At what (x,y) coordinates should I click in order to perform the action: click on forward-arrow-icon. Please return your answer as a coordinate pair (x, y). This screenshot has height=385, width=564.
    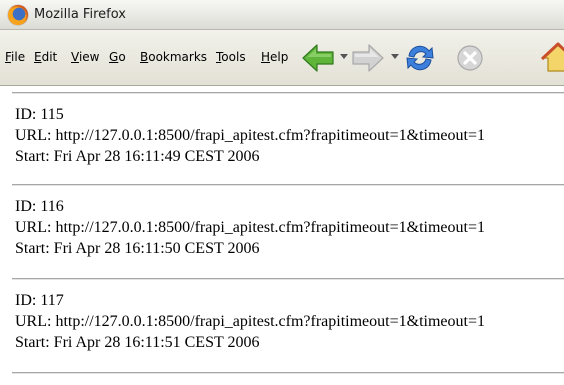
    Looking at the image, I should click on (368, 58).